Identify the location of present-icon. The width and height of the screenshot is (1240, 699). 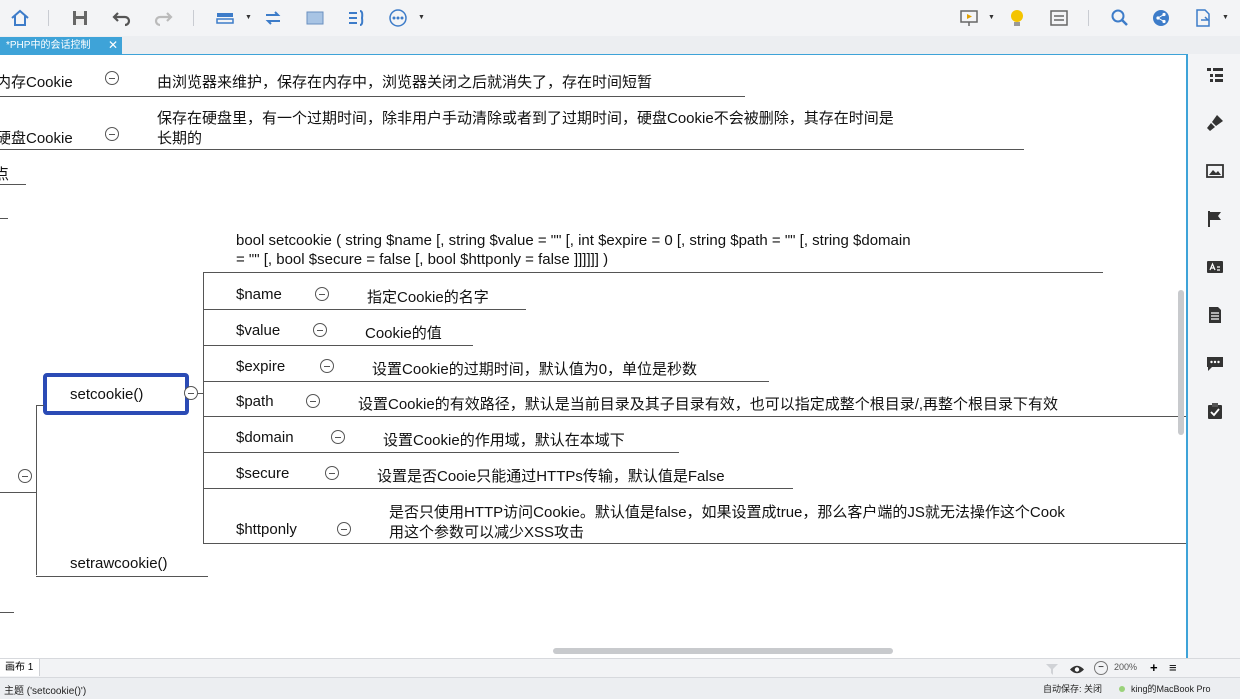
(969, 18).